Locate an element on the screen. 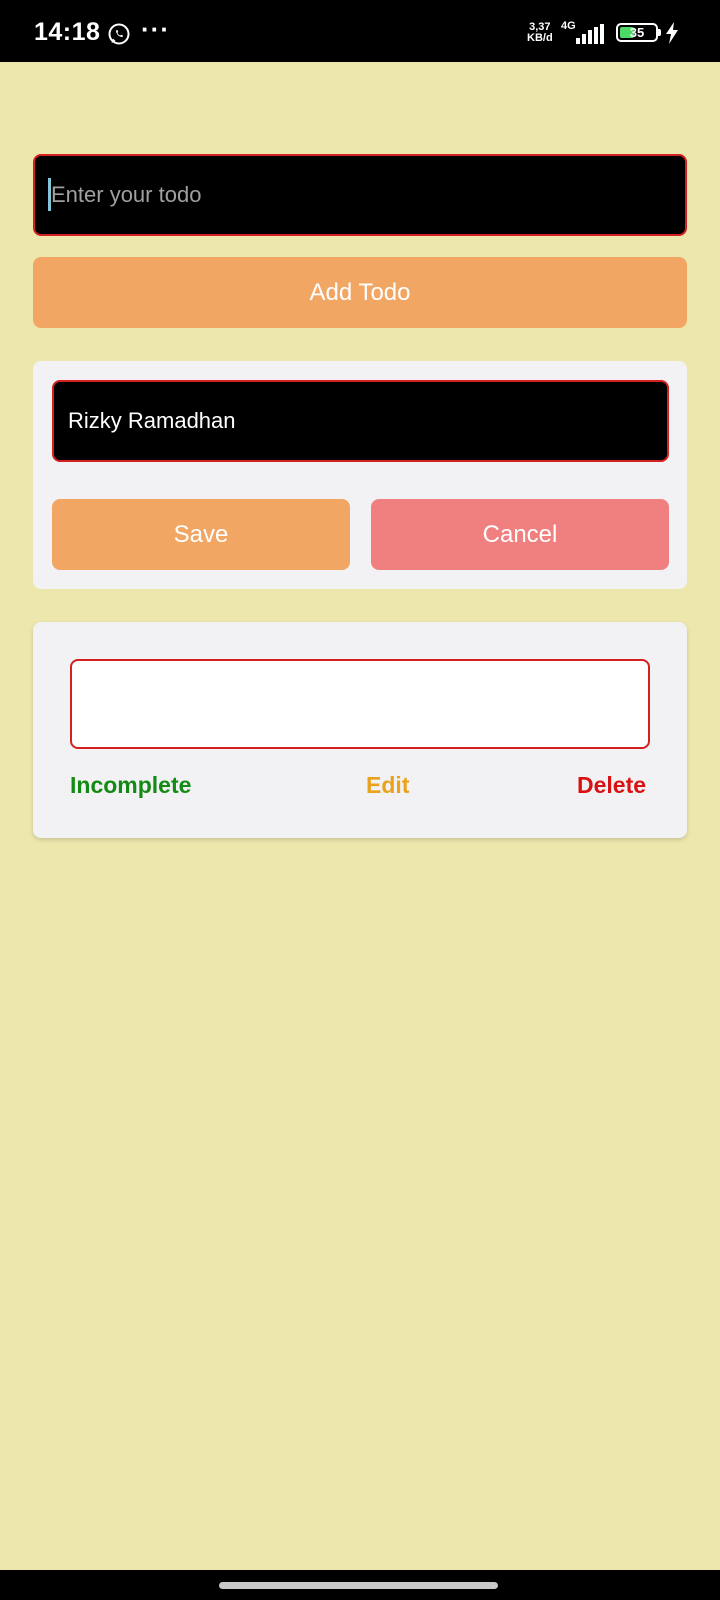 This screenshot has width=720, height=1600. home-indicator is located at coordinates (358, 1585).